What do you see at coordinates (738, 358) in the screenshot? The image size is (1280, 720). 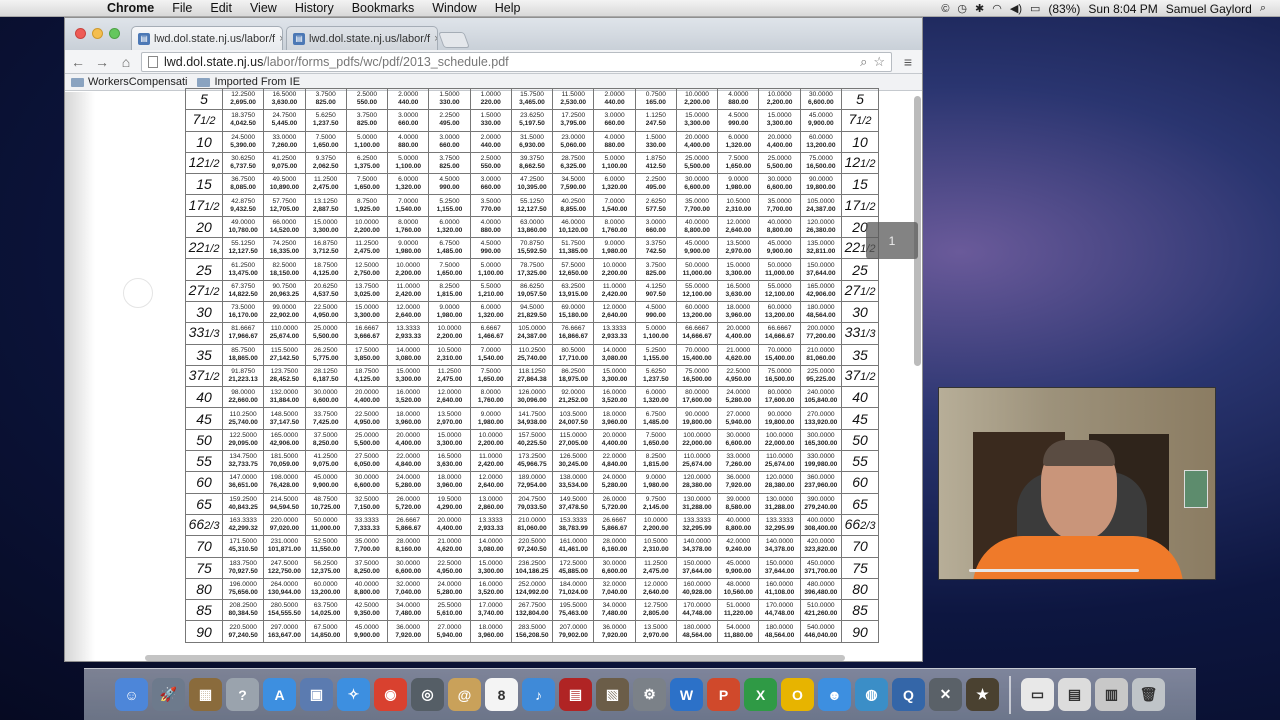 I see `cell-amount: 4,620.00` at bounding box center [738, 358].